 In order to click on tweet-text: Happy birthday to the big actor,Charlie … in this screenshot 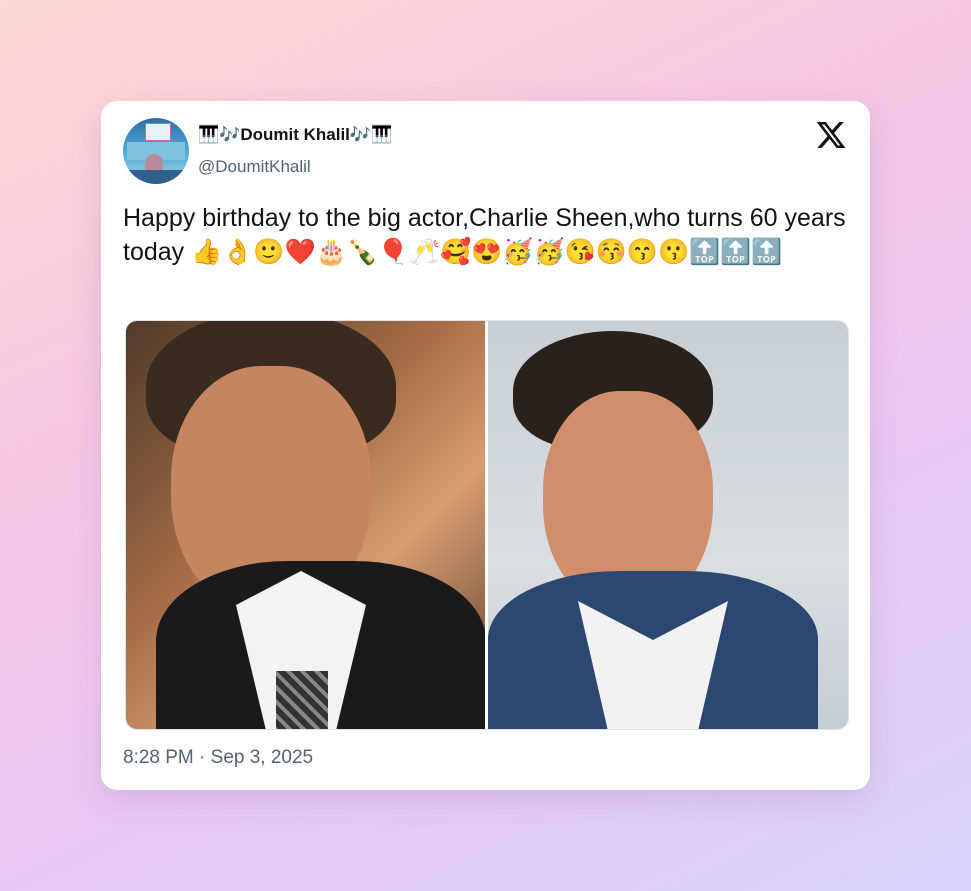, I will do `click(488, 235)`.